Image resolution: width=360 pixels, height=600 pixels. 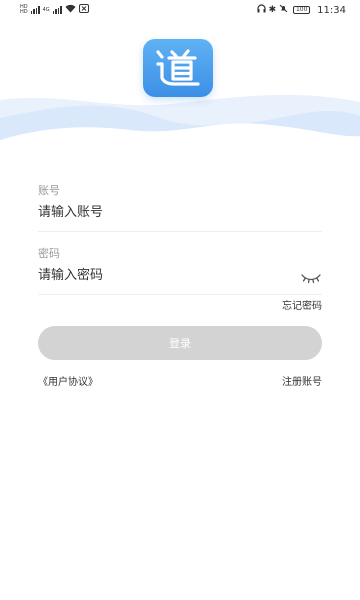 What do you see at coordinates (331, 10) in the screenshot?
I see `status-time: 11:34` at bounding box center [331, 10].